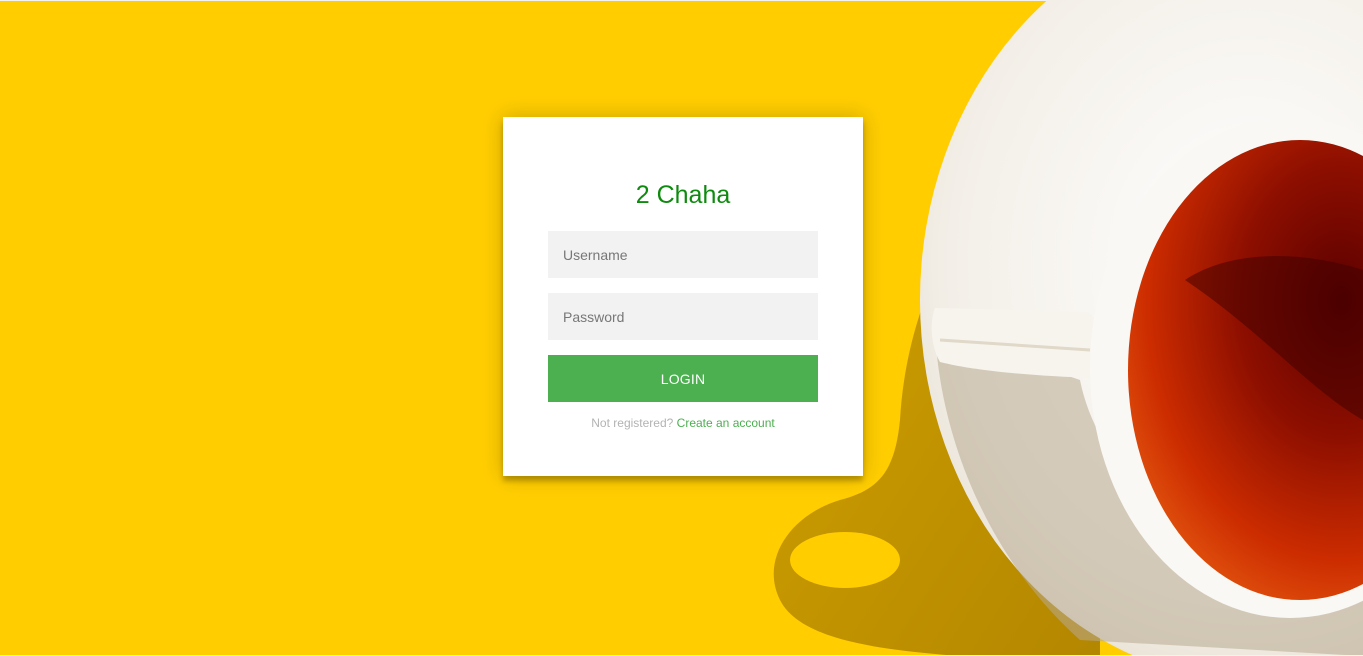 The image size is (1363, 656). I want to click on login-button: LOGIN, so click(683, 378).